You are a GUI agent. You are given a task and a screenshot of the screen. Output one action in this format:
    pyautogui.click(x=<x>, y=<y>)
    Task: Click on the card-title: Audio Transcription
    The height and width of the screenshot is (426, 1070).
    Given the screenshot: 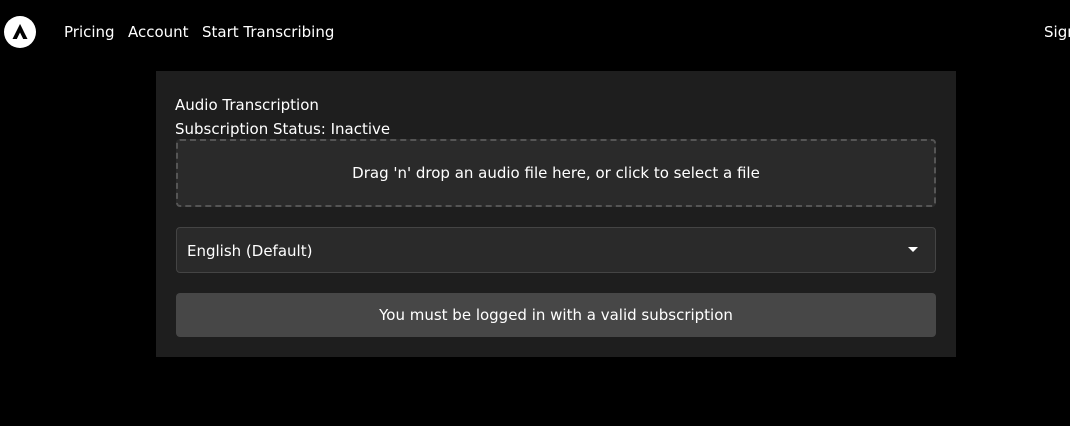 What is the action you would take?
    pyautogui.click(x=247, y=105)
    